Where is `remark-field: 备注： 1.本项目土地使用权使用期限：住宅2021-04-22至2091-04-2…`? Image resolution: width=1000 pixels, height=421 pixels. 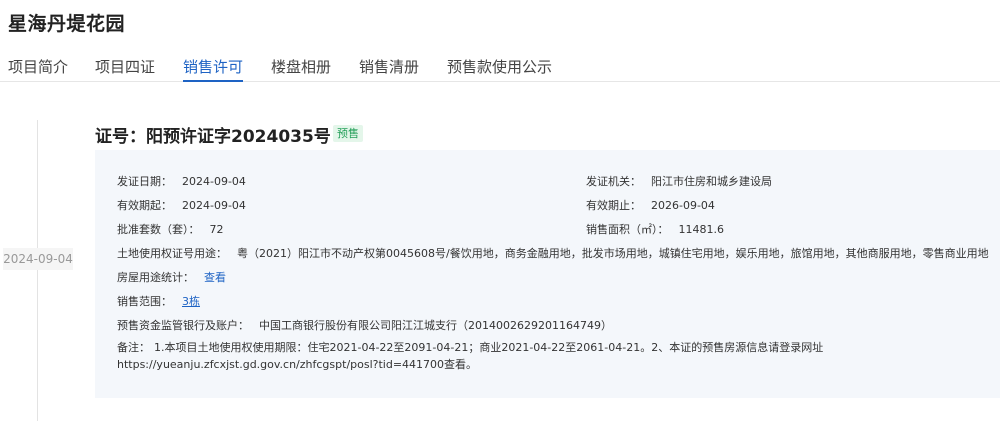
remark-field: 备注： 1.本项目土地使用权使用期限：住宅2021-04-22至2091-04-2… is located at coordinates (557, 356).